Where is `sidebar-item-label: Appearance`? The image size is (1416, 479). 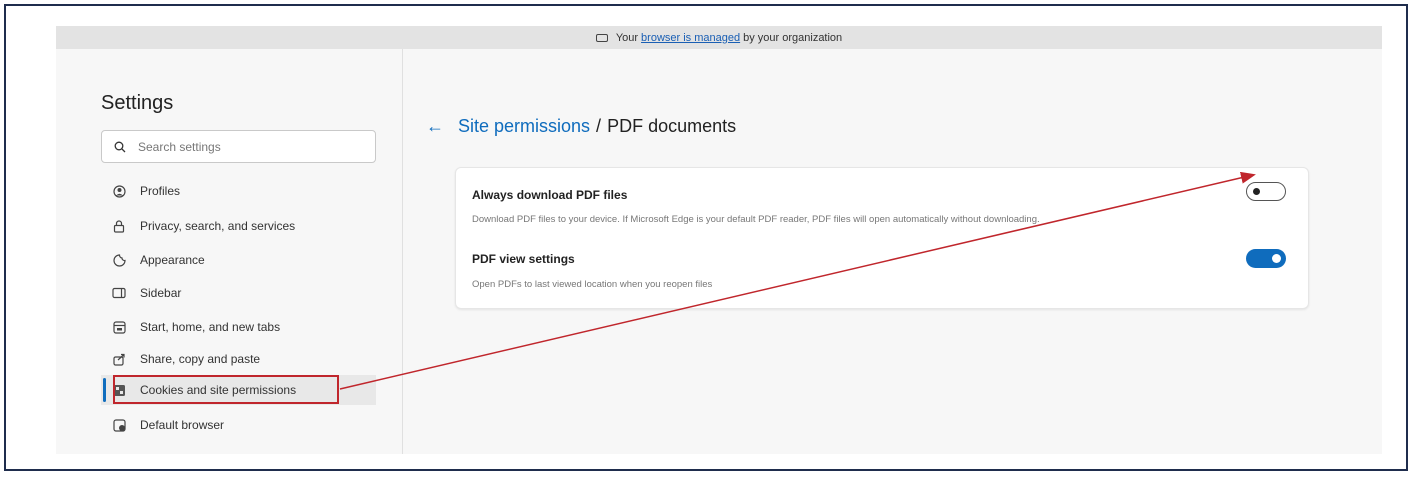
sidebar-item-label: Appearance is located at coordinates (172, 260).